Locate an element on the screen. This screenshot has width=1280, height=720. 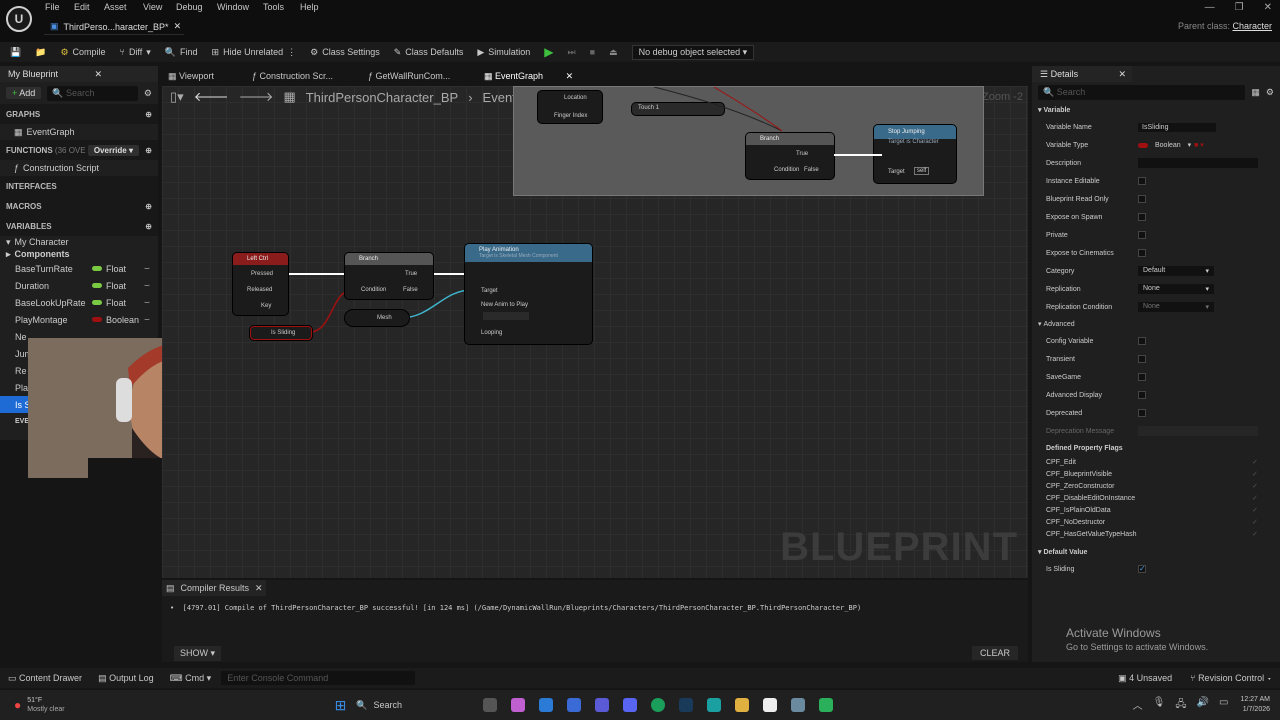
steam-icon is located at coordinates (686, 705).